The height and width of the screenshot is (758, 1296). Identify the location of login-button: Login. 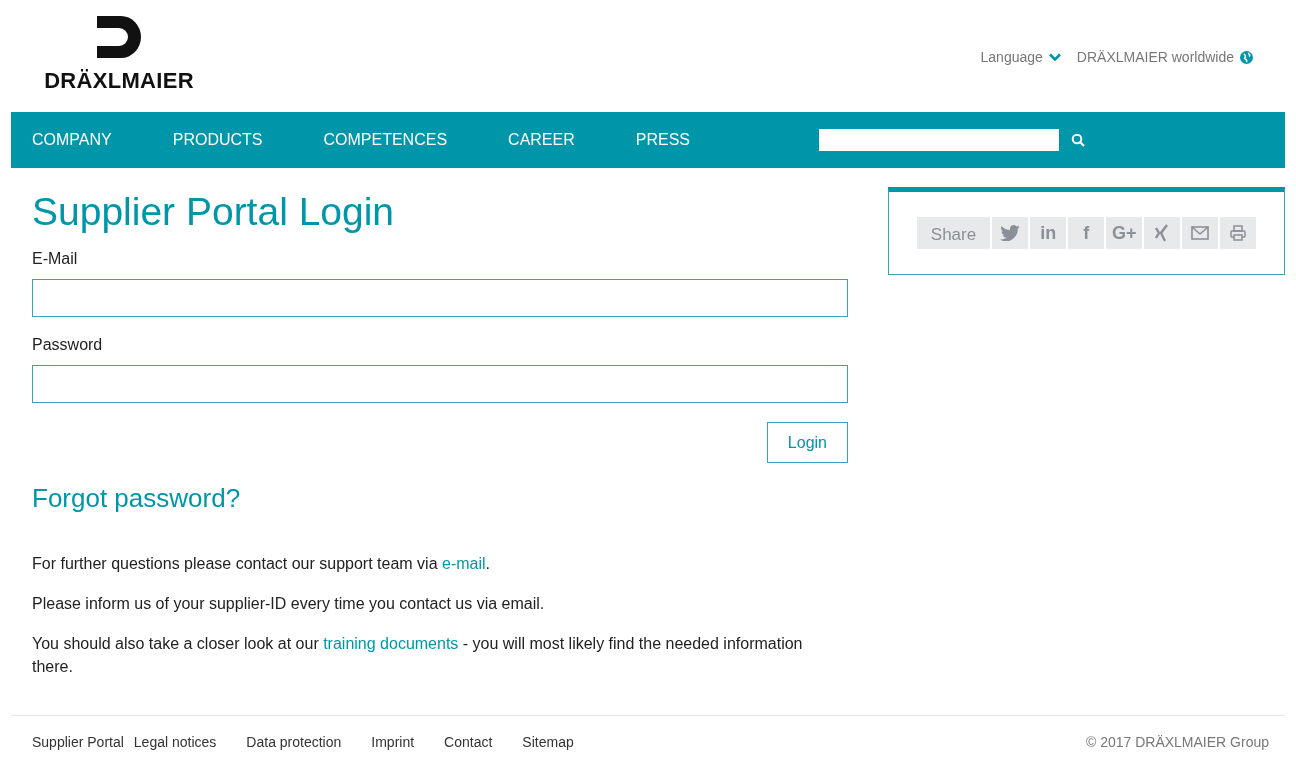
(807, 442).